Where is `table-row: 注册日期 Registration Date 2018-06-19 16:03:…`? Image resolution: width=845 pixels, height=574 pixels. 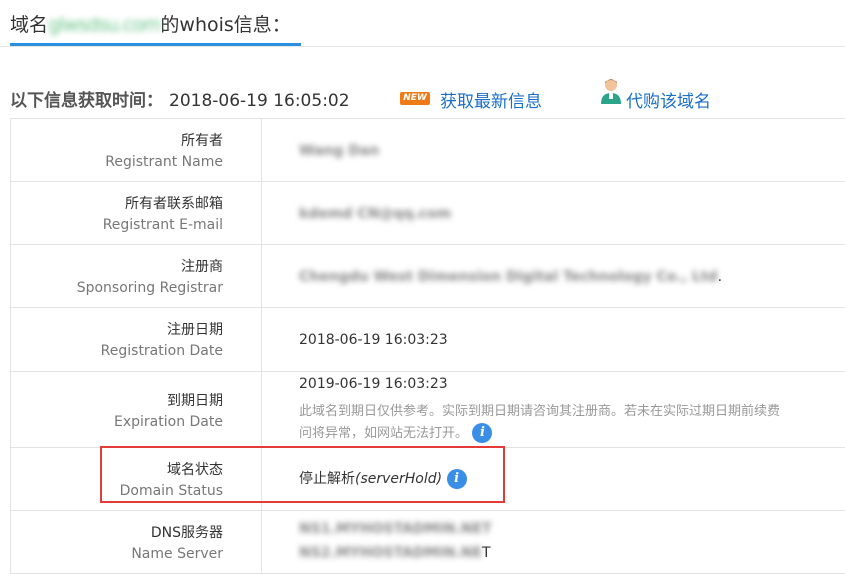 table-row: 注册日期 Registration Date 2018-06-19 16:03:… is located at coordinates (428, 340).